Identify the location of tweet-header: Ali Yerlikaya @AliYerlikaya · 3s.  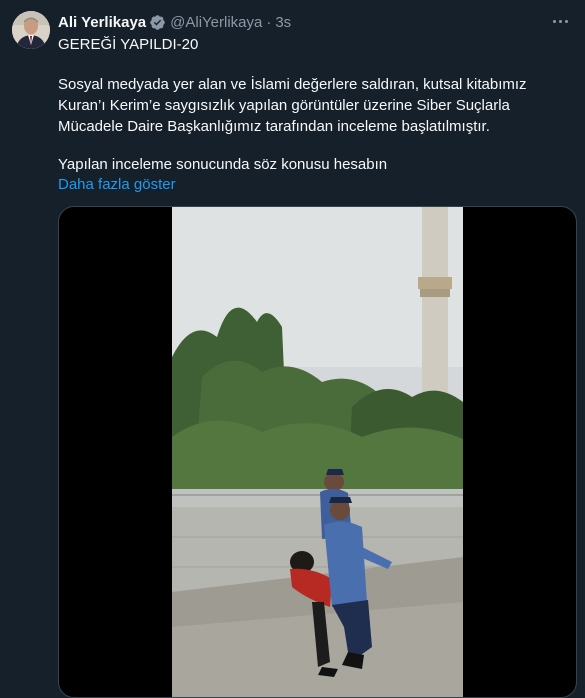
(174, 22).